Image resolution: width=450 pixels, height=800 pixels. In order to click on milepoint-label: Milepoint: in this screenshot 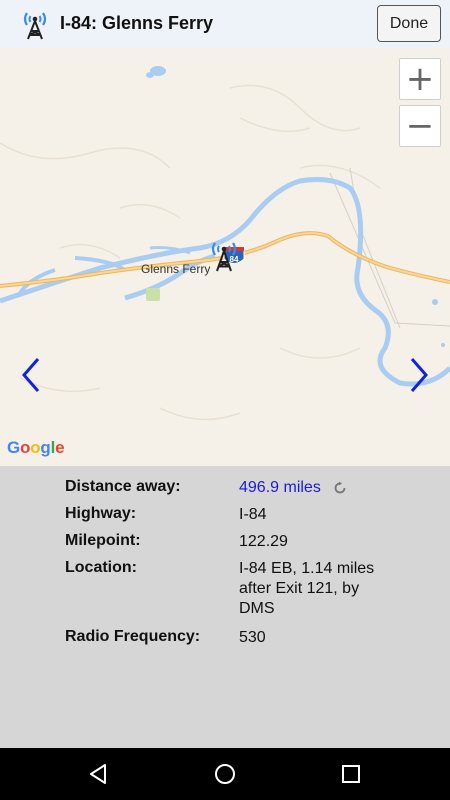, I will do `click(103, 540)`.